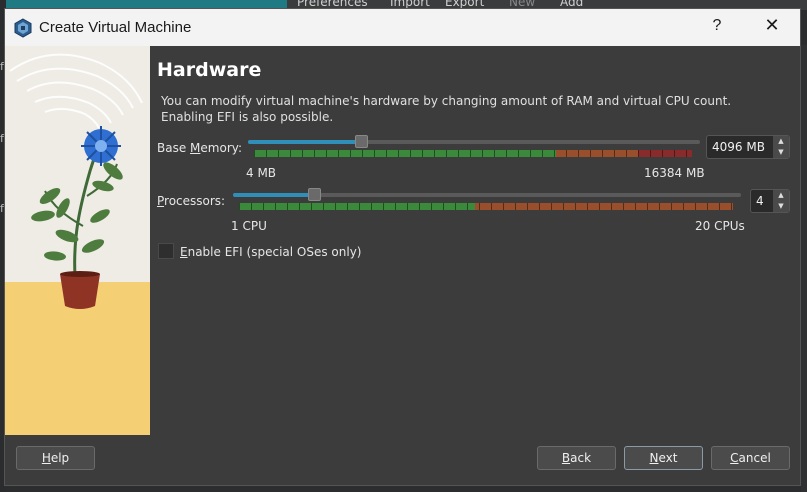 Image resolution: width=807 pixels, height=492 pixels. I want to click on next-button: Next, so click(663, 458).